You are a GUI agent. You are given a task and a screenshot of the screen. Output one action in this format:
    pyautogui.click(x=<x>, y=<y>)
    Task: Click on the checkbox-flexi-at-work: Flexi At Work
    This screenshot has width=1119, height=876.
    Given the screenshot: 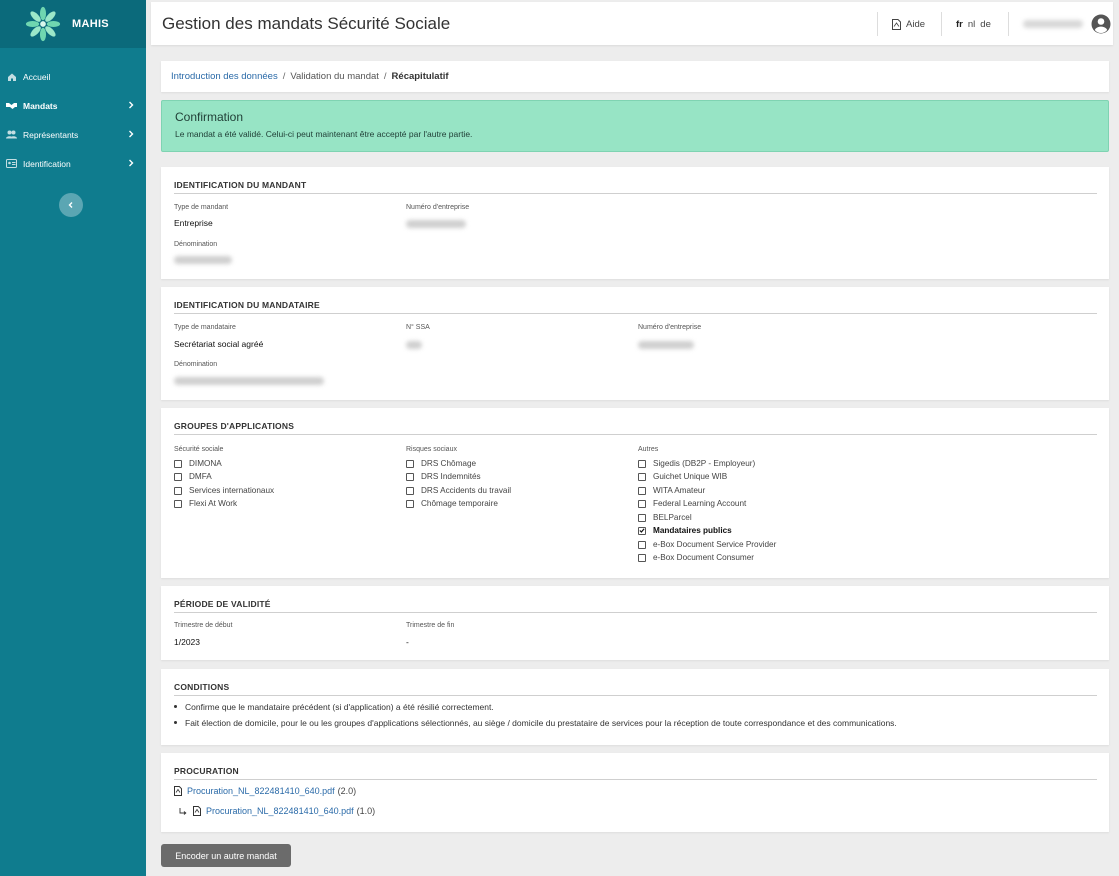 What is the action you would take?
    pyautogui.click(x=205, y=503)
    